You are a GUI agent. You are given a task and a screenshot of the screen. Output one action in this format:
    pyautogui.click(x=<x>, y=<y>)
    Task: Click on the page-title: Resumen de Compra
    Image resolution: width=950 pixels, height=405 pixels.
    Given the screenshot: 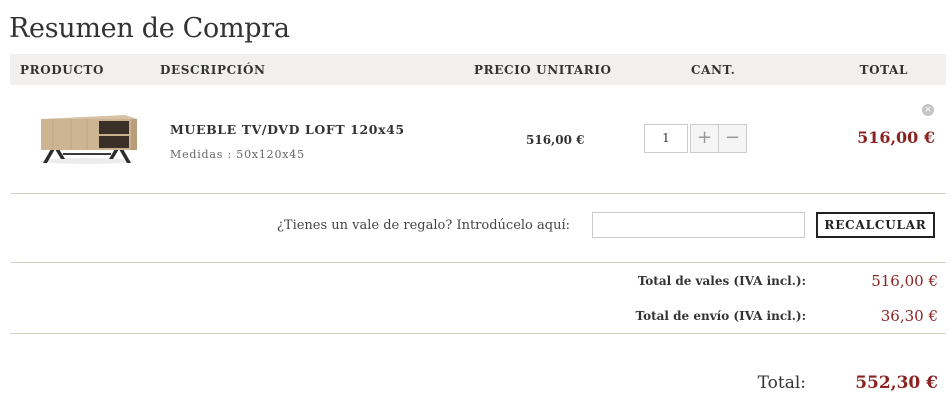 What is the action you would take?
    pyautogui.click(x=149, y=28)
    